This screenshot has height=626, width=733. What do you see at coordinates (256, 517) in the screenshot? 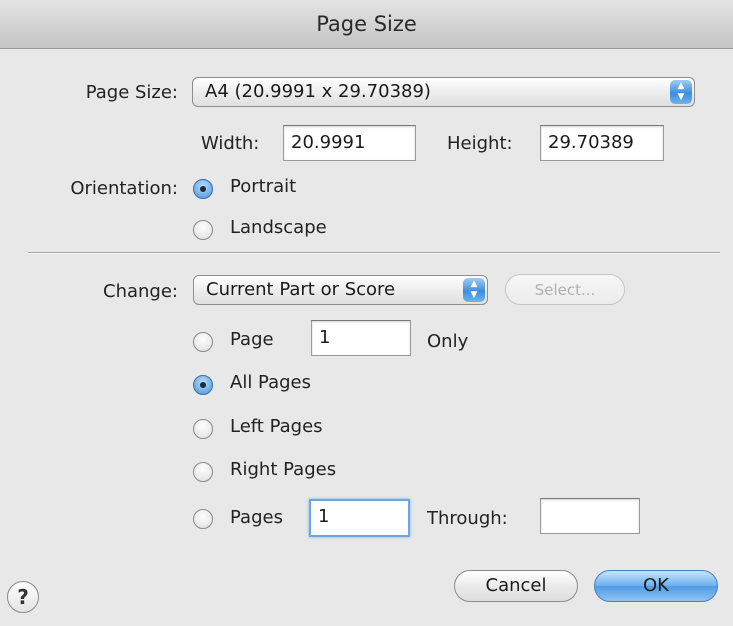
I see `pages-range-label: Pages` at bounding box center [256, 517].